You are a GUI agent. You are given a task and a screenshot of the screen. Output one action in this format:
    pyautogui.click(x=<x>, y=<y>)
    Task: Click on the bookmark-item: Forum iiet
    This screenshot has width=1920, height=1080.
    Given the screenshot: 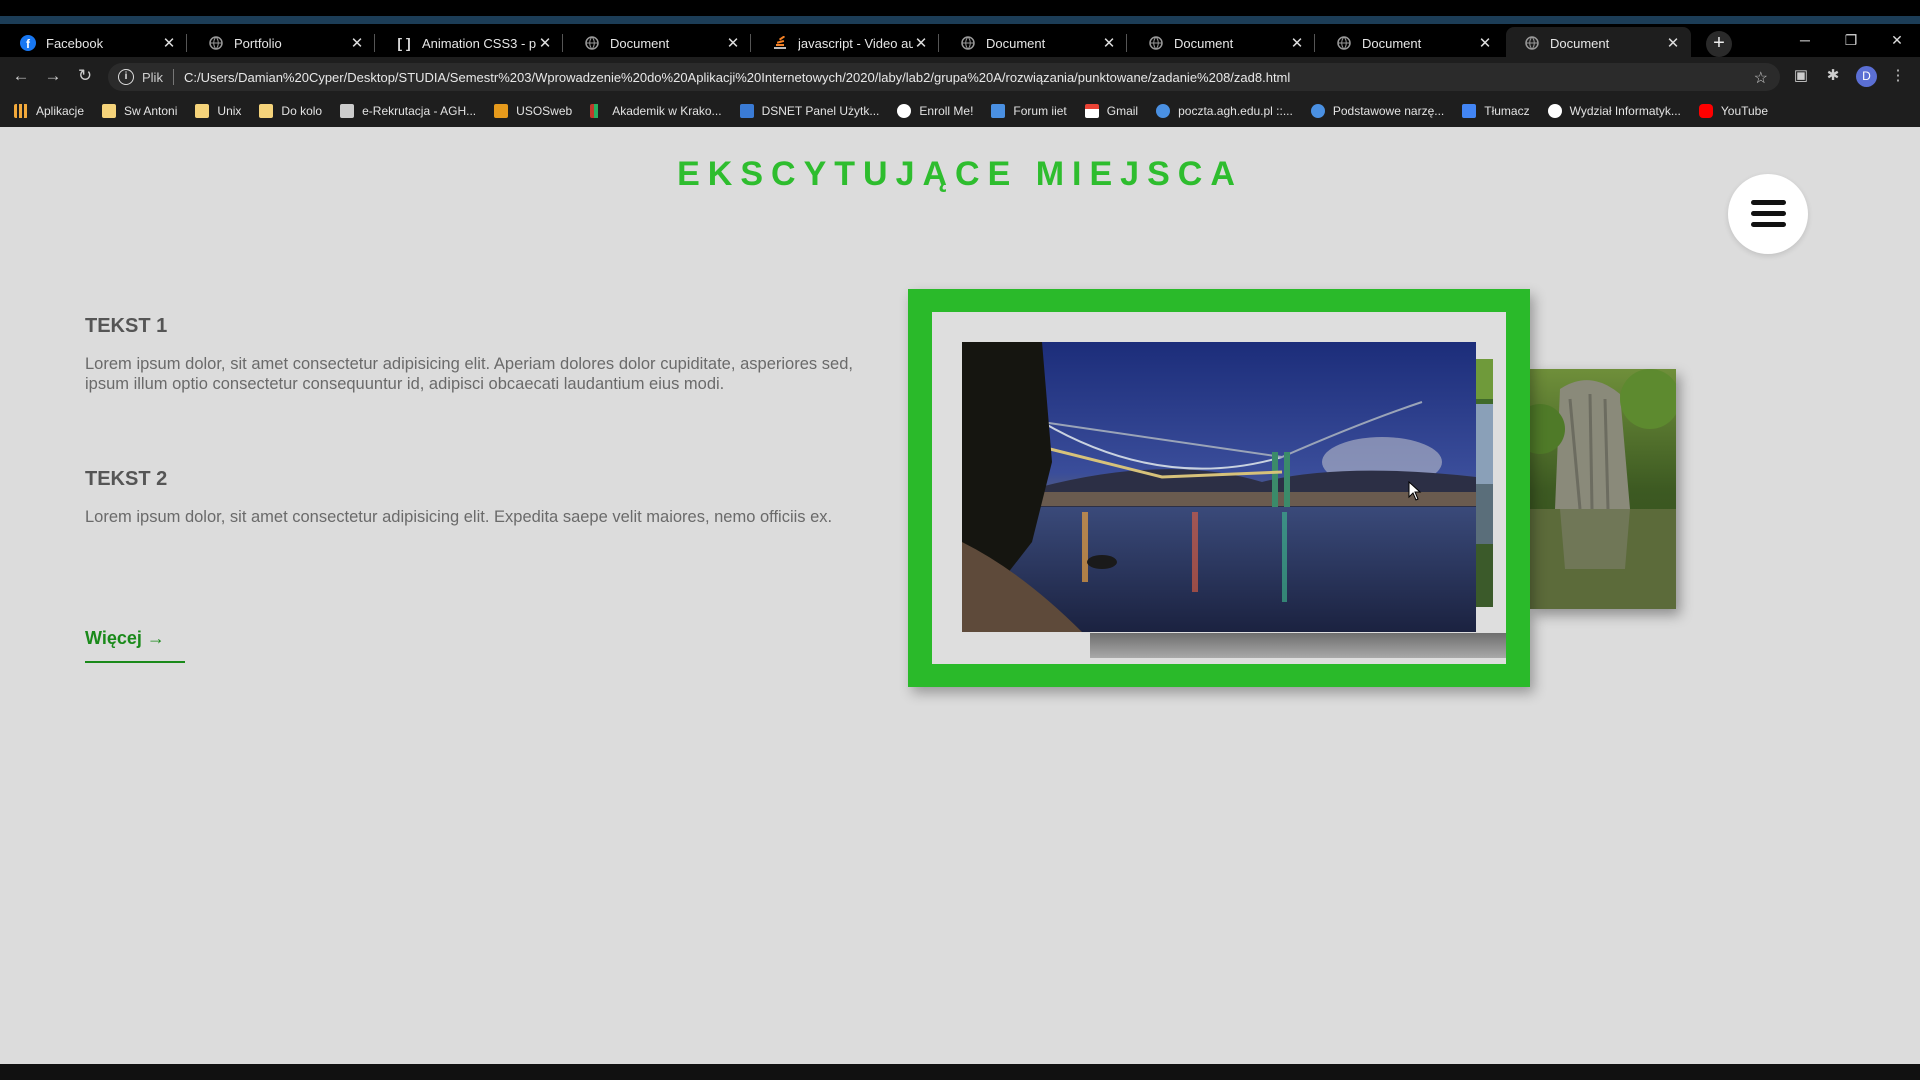 What is the action you would take?
    pyautogui.click(x=1029, y=111)
    